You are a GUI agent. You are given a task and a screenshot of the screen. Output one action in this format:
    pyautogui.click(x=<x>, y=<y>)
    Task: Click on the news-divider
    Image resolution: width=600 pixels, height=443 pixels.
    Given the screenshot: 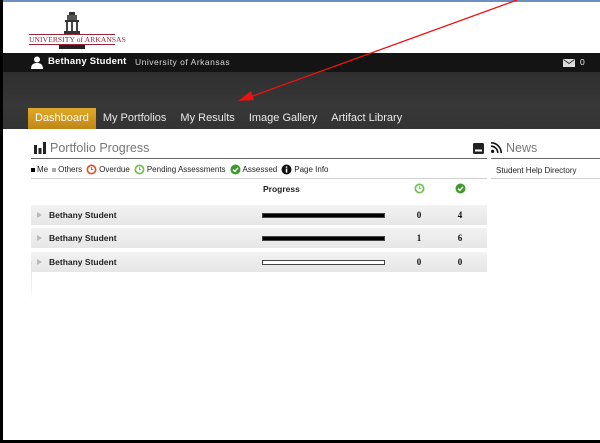 What is the action you would take?
    pyautogui.click(x=545, y=158)
    